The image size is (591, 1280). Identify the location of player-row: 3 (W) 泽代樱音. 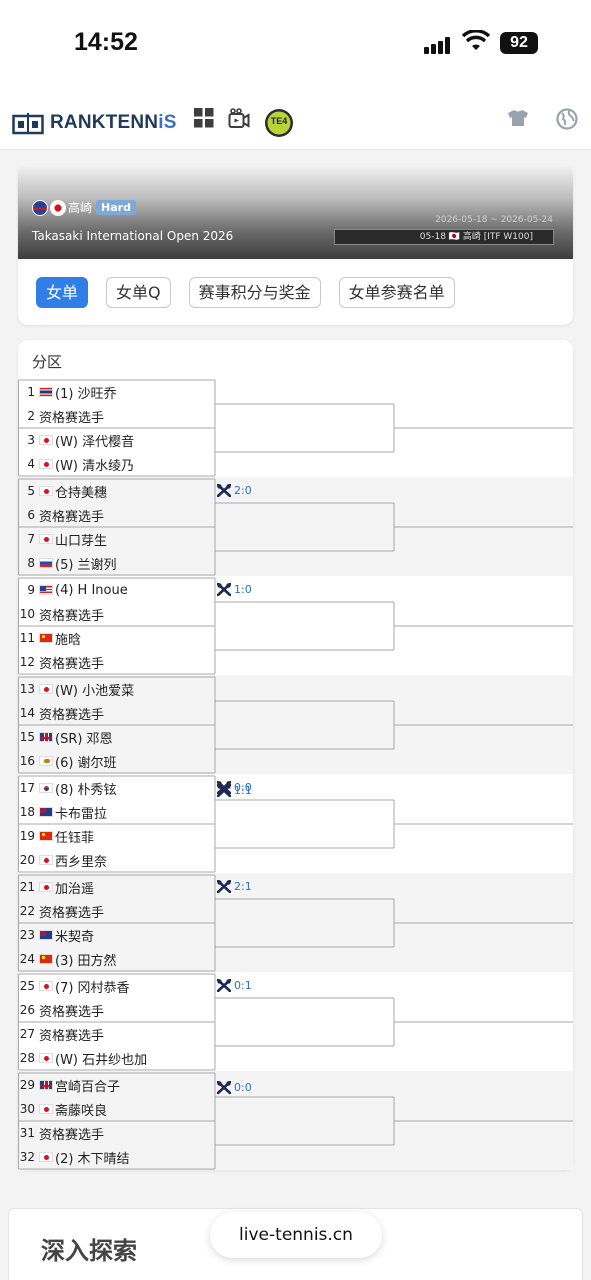
(116, 440).